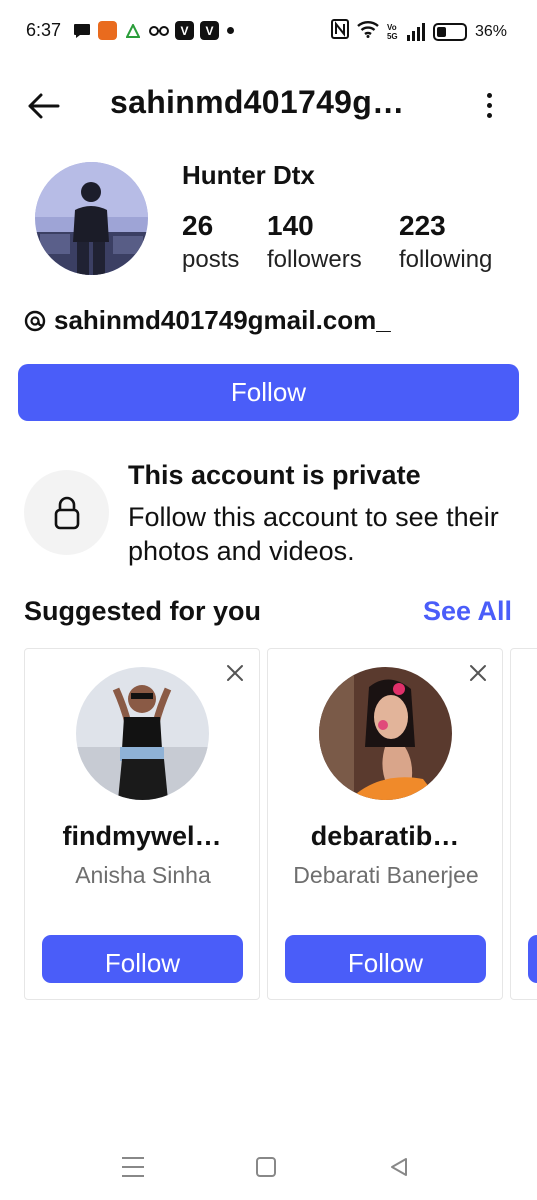  What do you see at coordinates (143, 611) in the screenshot?
I see `suggested-heading: Suggested for you` at bounding box center [143, 611].